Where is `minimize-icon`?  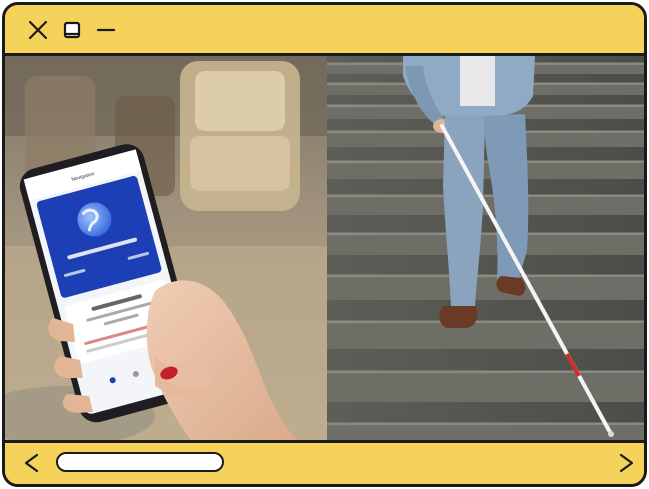
minimize-icon is located at coordinates (106, 30).